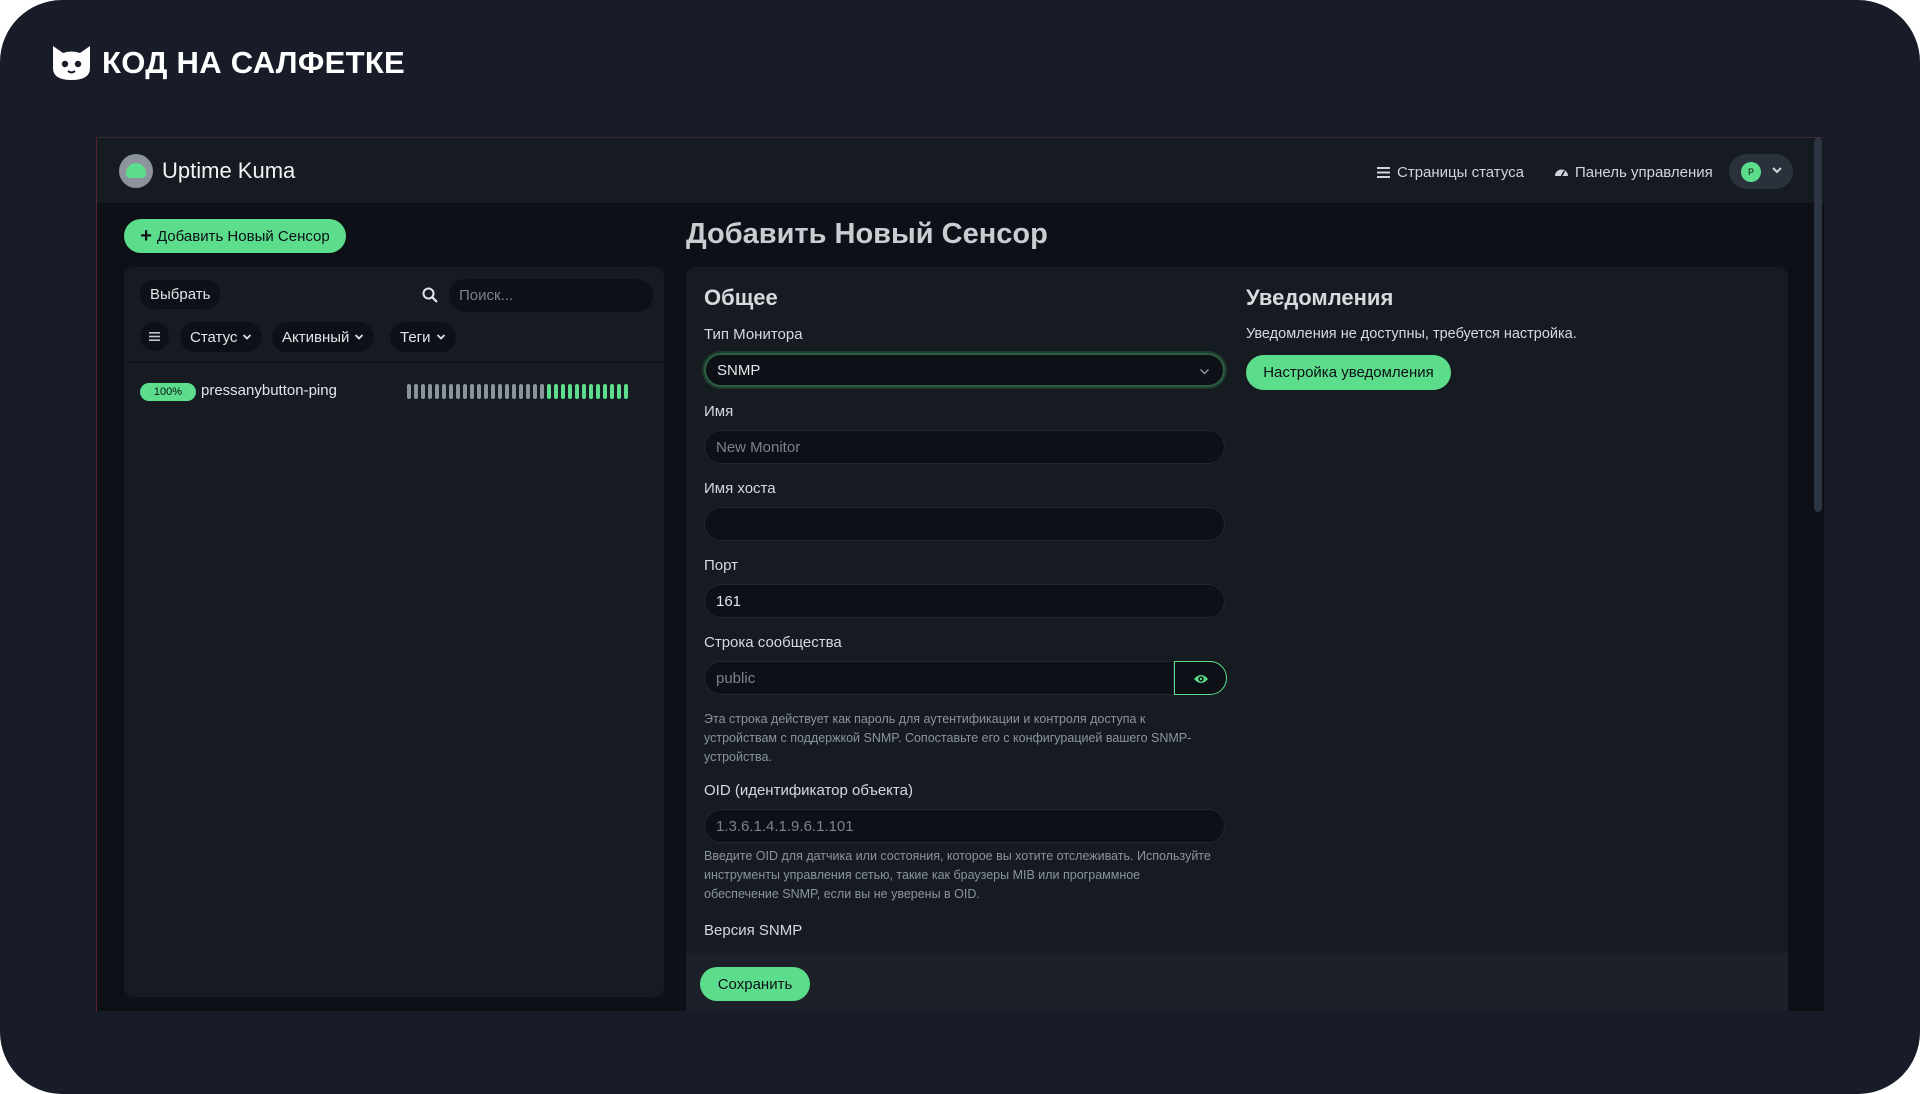  I want to click on filter-active-label: Активный, so click(316, 337).